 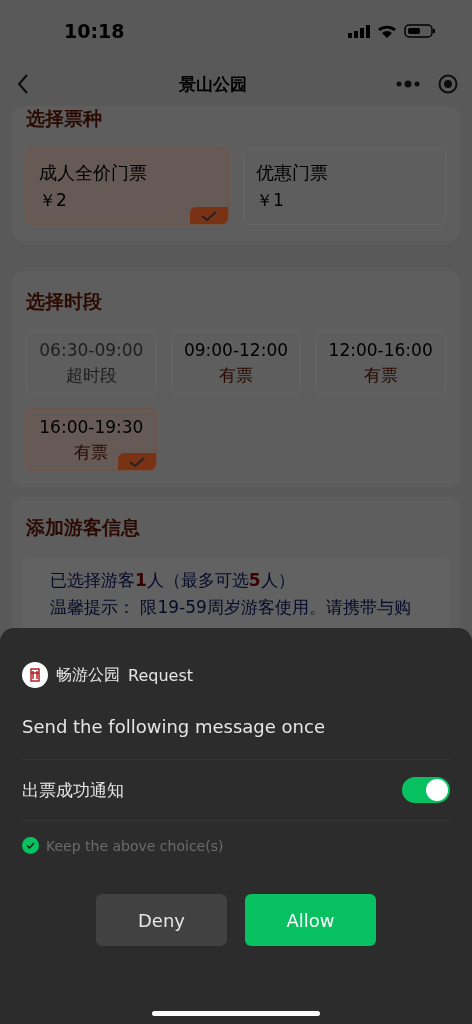 What do you see at coordinates (236, 738) in the screenshot?
I see `request-message: Send the following message once` at bounding box center [236, 738].